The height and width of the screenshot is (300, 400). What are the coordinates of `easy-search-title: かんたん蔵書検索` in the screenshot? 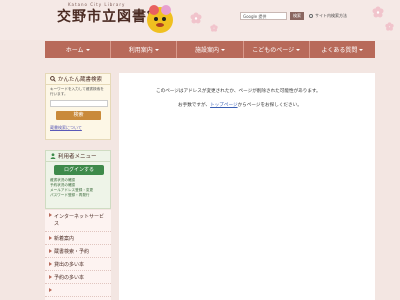 It's located at (80, 80).